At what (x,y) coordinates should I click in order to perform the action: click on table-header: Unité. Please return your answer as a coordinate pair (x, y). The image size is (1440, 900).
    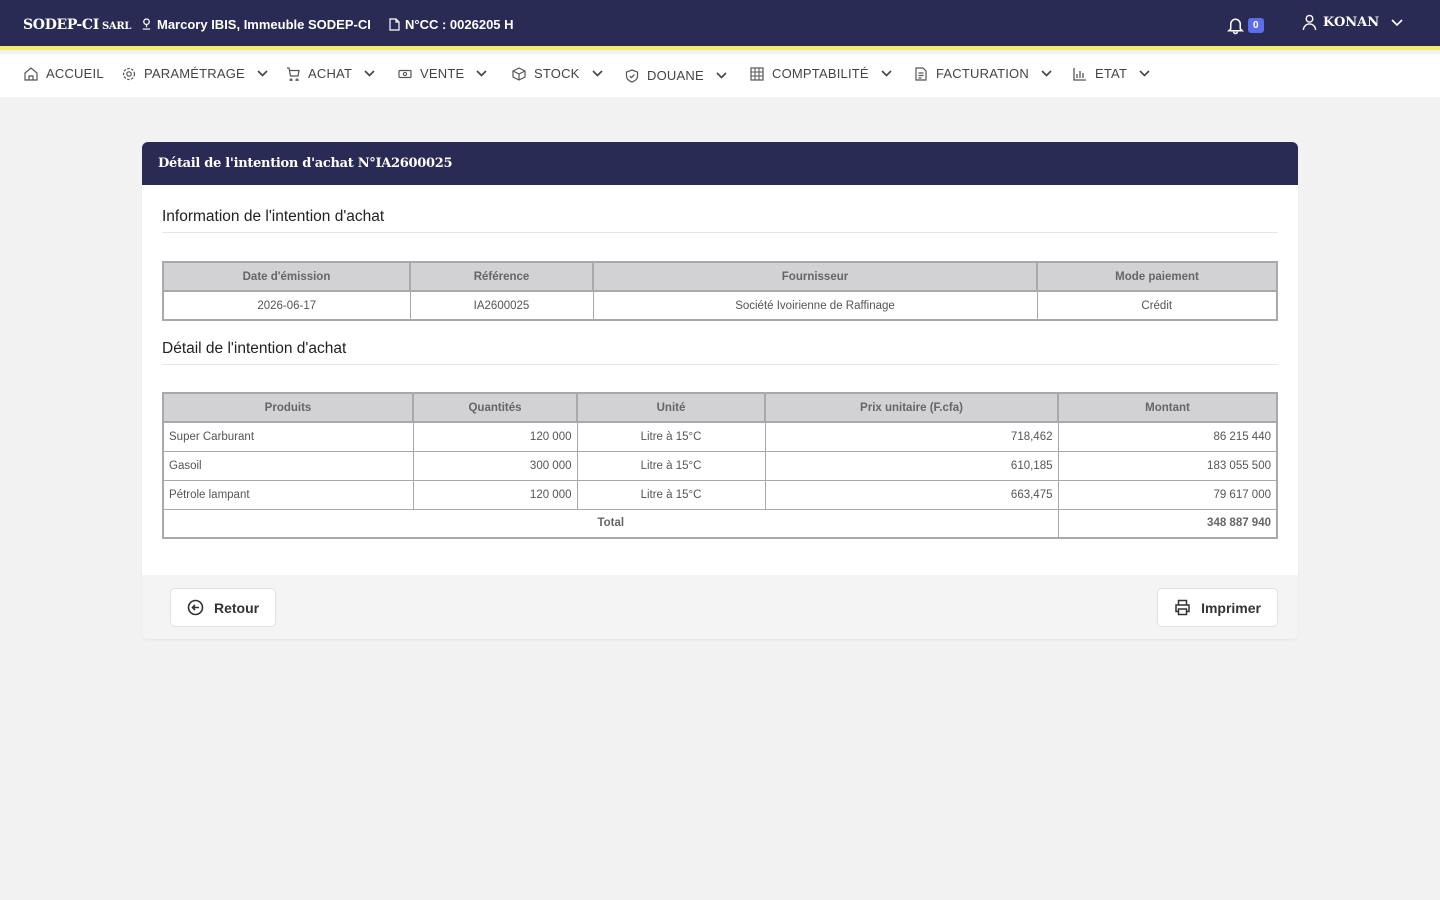
    Looking at the image, I should click on (671, 407).